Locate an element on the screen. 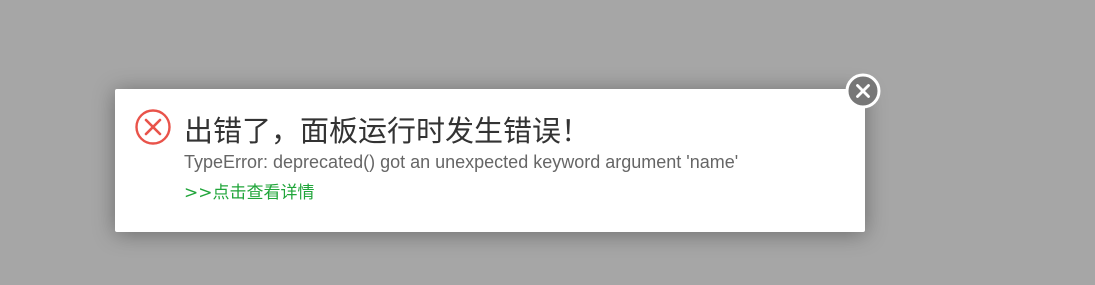 The image size is (1095, 285). close-button is located at coordinates (863, 91).